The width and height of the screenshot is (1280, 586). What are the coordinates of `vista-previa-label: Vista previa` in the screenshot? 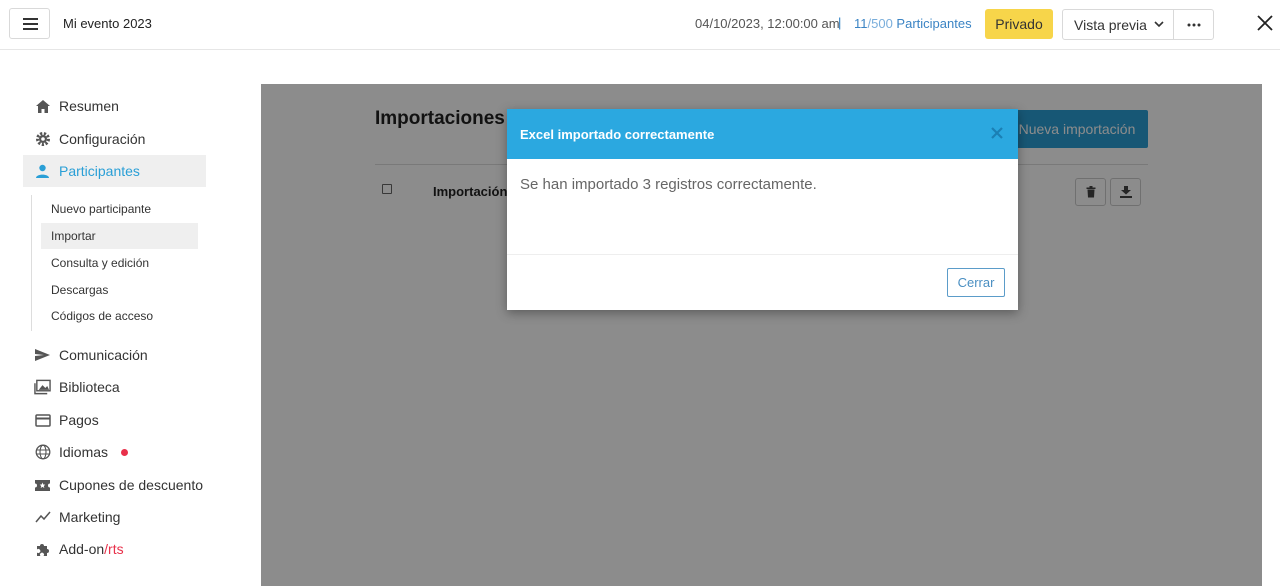 It's located at (1110, 24).